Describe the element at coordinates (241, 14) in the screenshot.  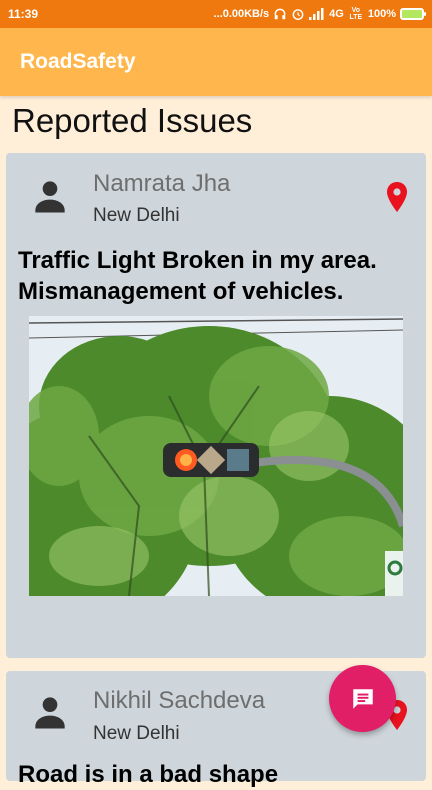
I see `network-speed: ...0.00KB/s` at that location.